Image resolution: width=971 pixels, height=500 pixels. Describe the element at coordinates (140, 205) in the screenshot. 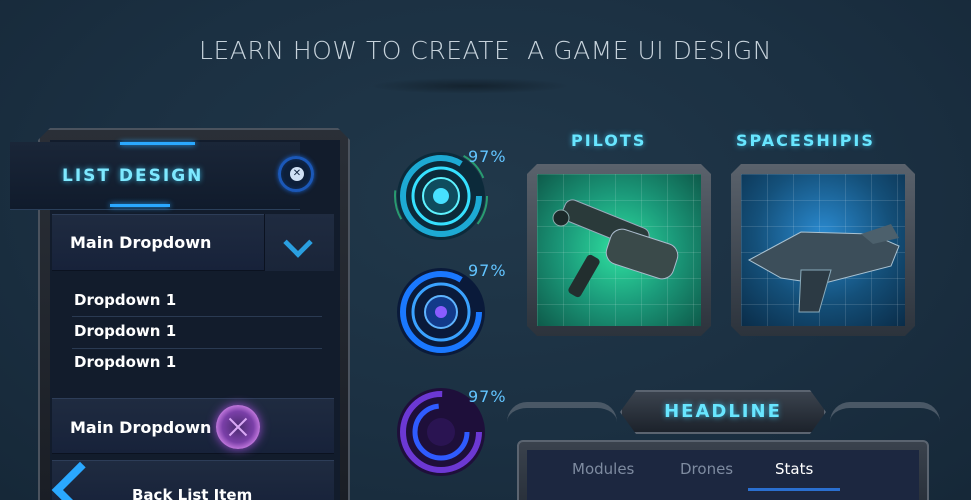

I see `header-accent-bottom` at that location.